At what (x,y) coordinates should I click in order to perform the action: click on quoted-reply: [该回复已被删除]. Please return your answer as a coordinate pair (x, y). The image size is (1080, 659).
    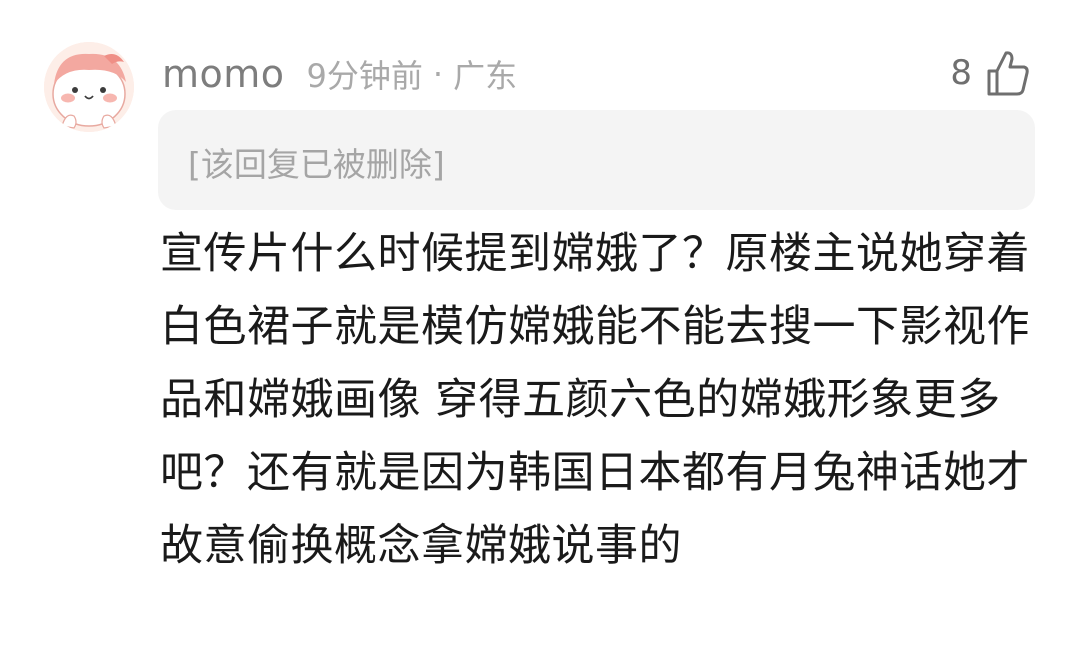
    Looking at the image, I should click on (596, 160).